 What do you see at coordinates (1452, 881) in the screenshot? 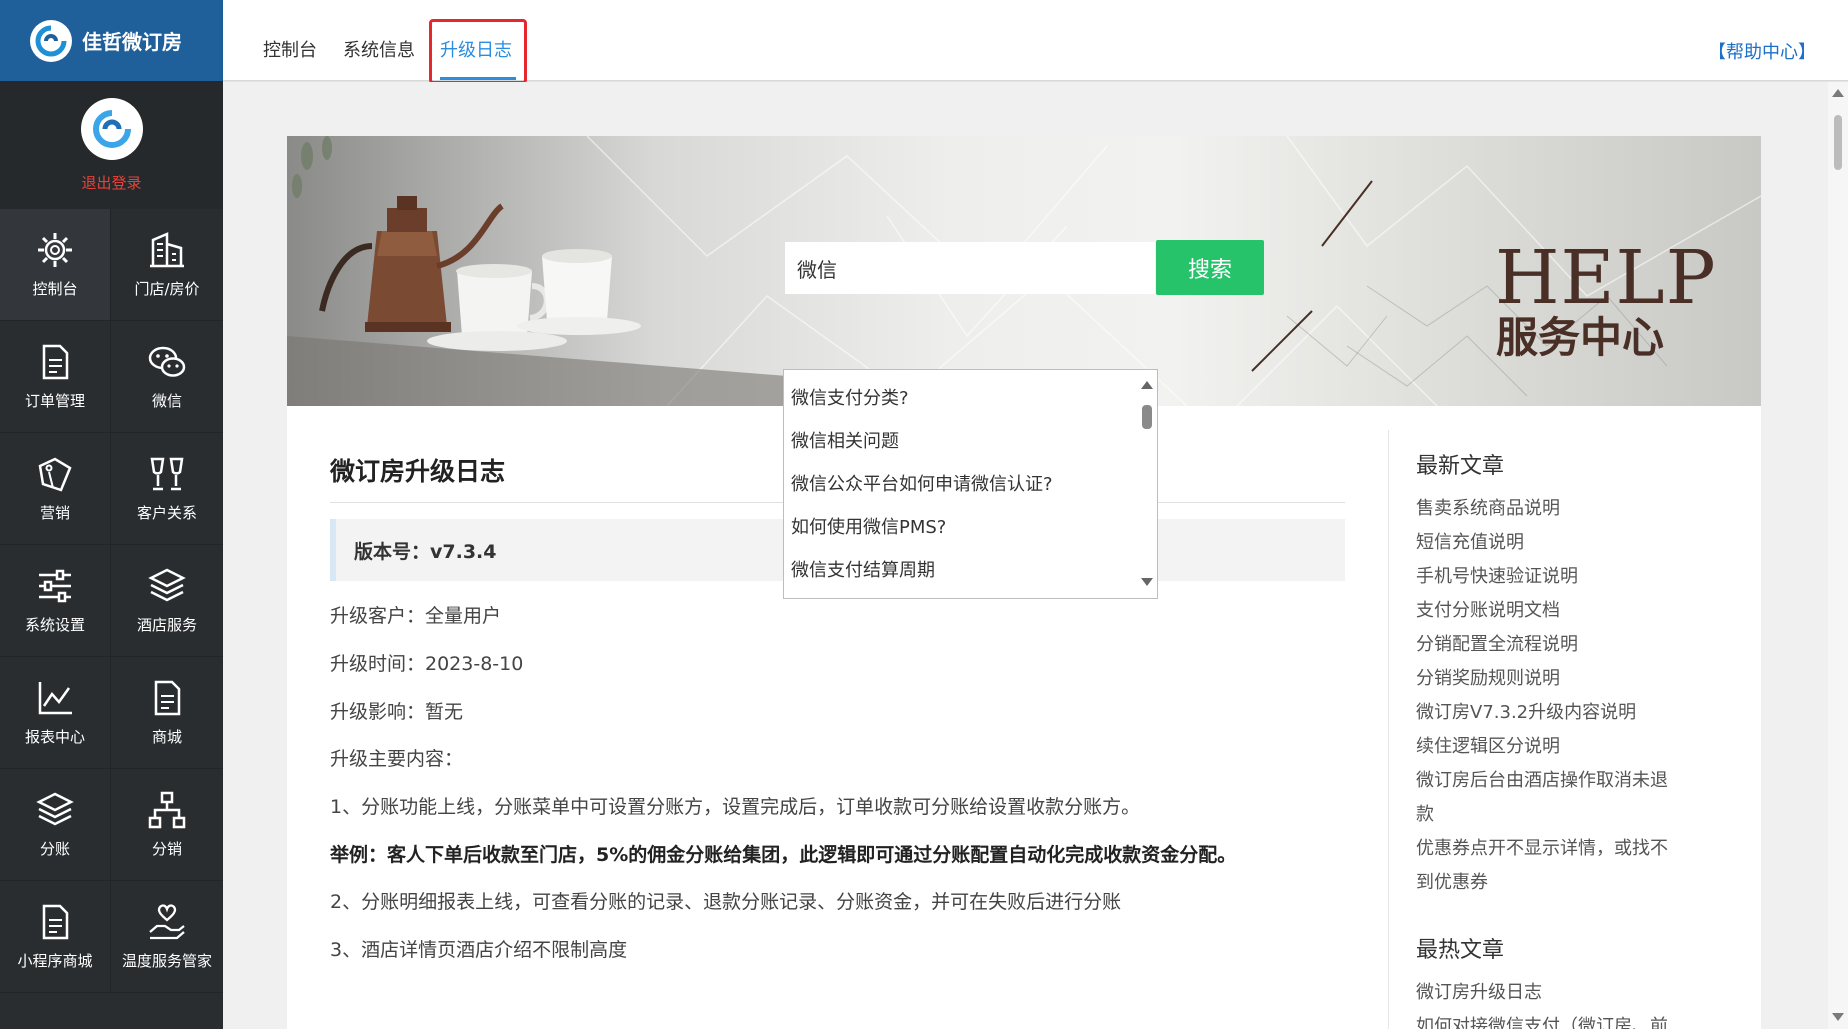
I see `latest-article-link: 到优惠券` at bounding box center [1452, 881].